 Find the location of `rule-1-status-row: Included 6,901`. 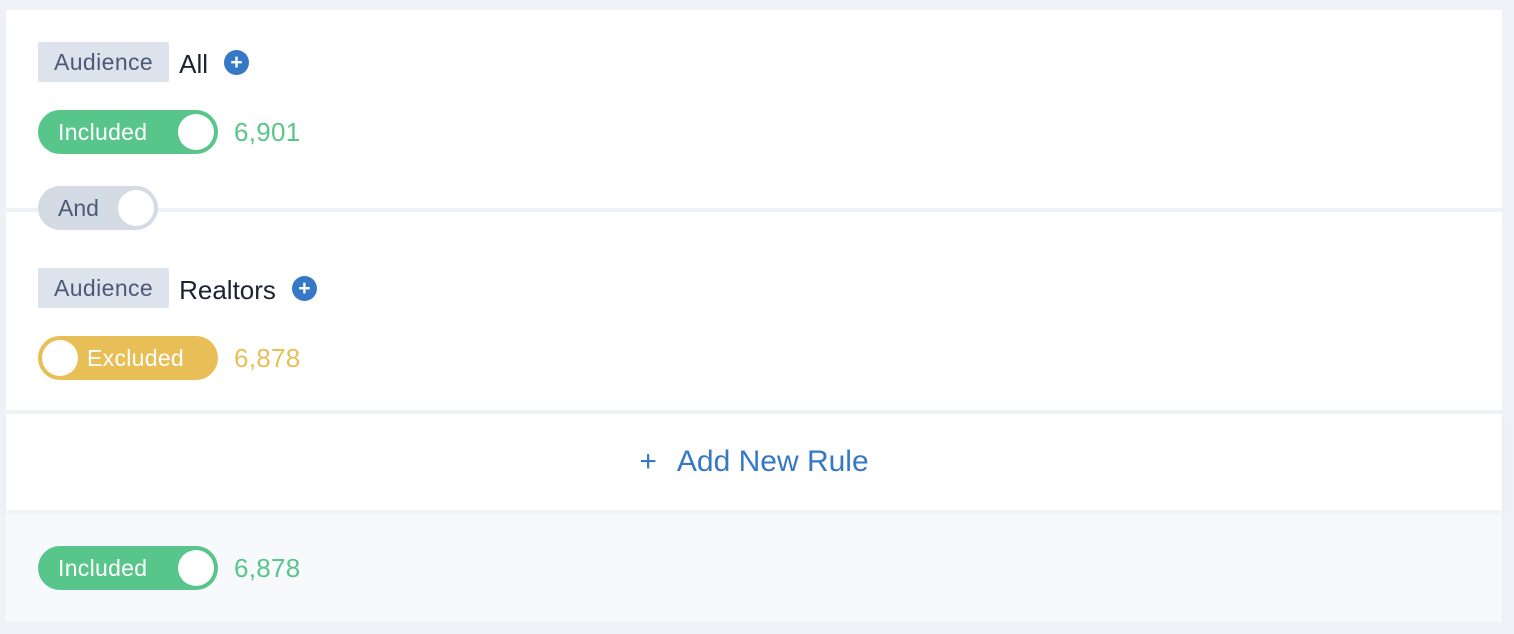

rule-1-status-row: Included 6,901 is located at coordinates (169, 132).